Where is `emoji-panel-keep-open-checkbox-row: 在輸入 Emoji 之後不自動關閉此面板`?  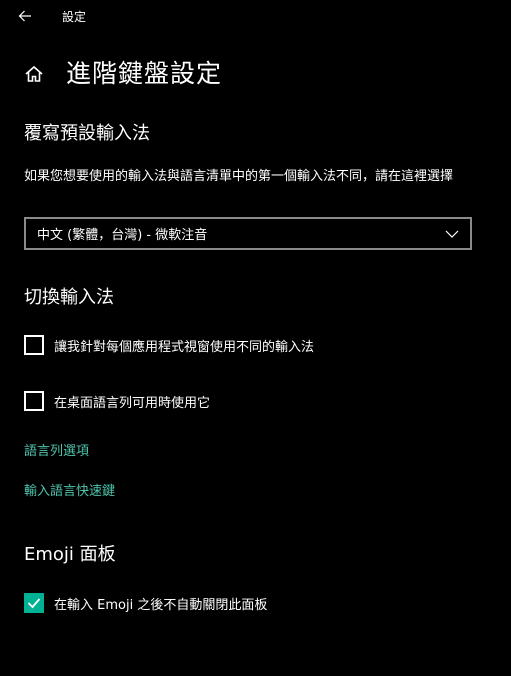 emoji-panel-keep-open-checkbox-row: 在輸入 Emoji 之後不自動關閉此面板 is located at coordinates (145, 603).